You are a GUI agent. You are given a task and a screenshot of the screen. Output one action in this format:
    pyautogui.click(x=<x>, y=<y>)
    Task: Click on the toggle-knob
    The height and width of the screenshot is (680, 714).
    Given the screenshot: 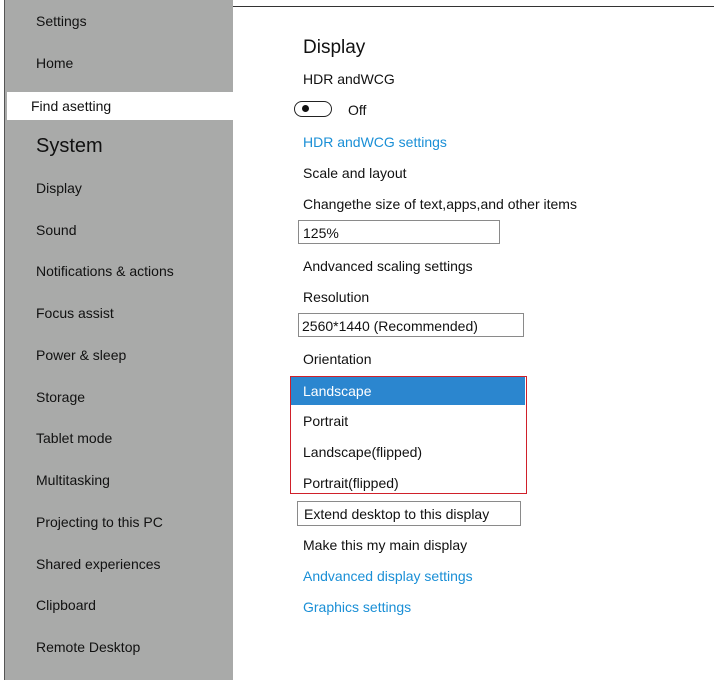 What is the action you would take?
    pyautogui.click(x=305, y=108)
    